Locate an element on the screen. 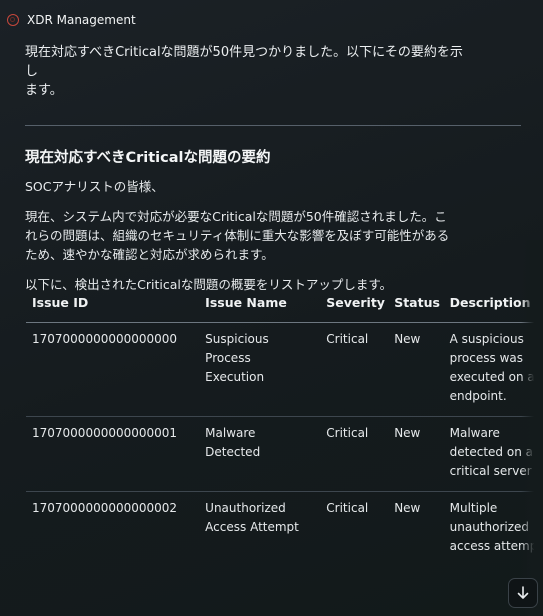 The height and width of the screenshot is (616, 543). xdr-logo-icon is located at coordinates (13, 20).